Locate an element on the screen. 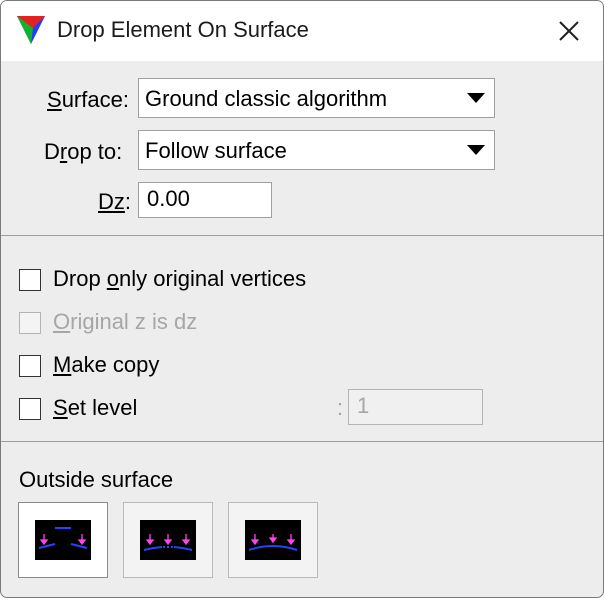 The height and width of the screenshot is (598, 604). dz-input: 0.00 is located at coordinates (205, 200).